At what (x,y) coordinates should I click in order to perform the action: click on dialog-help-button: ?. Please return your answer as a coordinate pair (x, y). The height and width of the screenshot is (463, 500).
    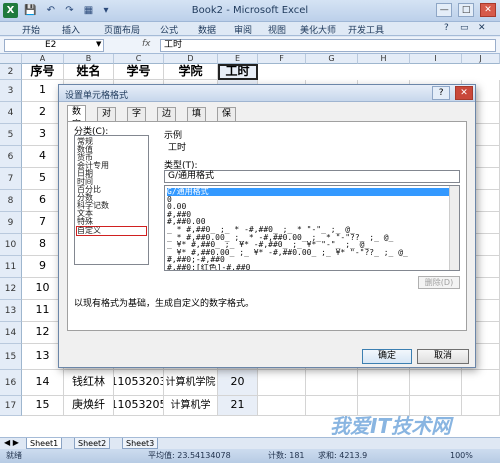
    Looking at the image, I should click on (441, 93).